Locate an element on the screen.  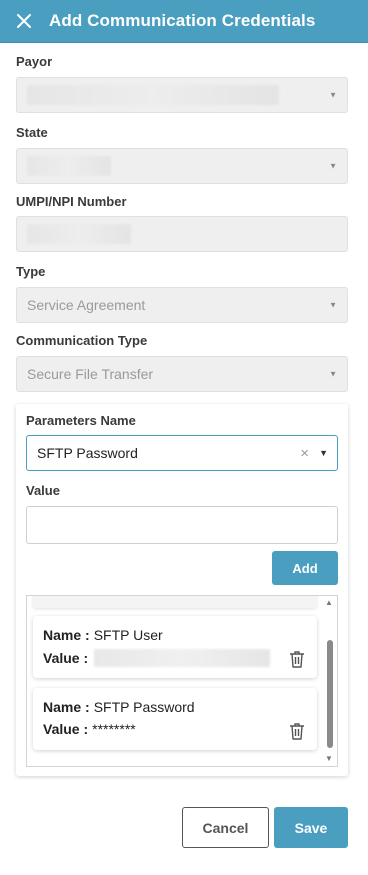
save-button: Save is located at coordinates (311, 827).